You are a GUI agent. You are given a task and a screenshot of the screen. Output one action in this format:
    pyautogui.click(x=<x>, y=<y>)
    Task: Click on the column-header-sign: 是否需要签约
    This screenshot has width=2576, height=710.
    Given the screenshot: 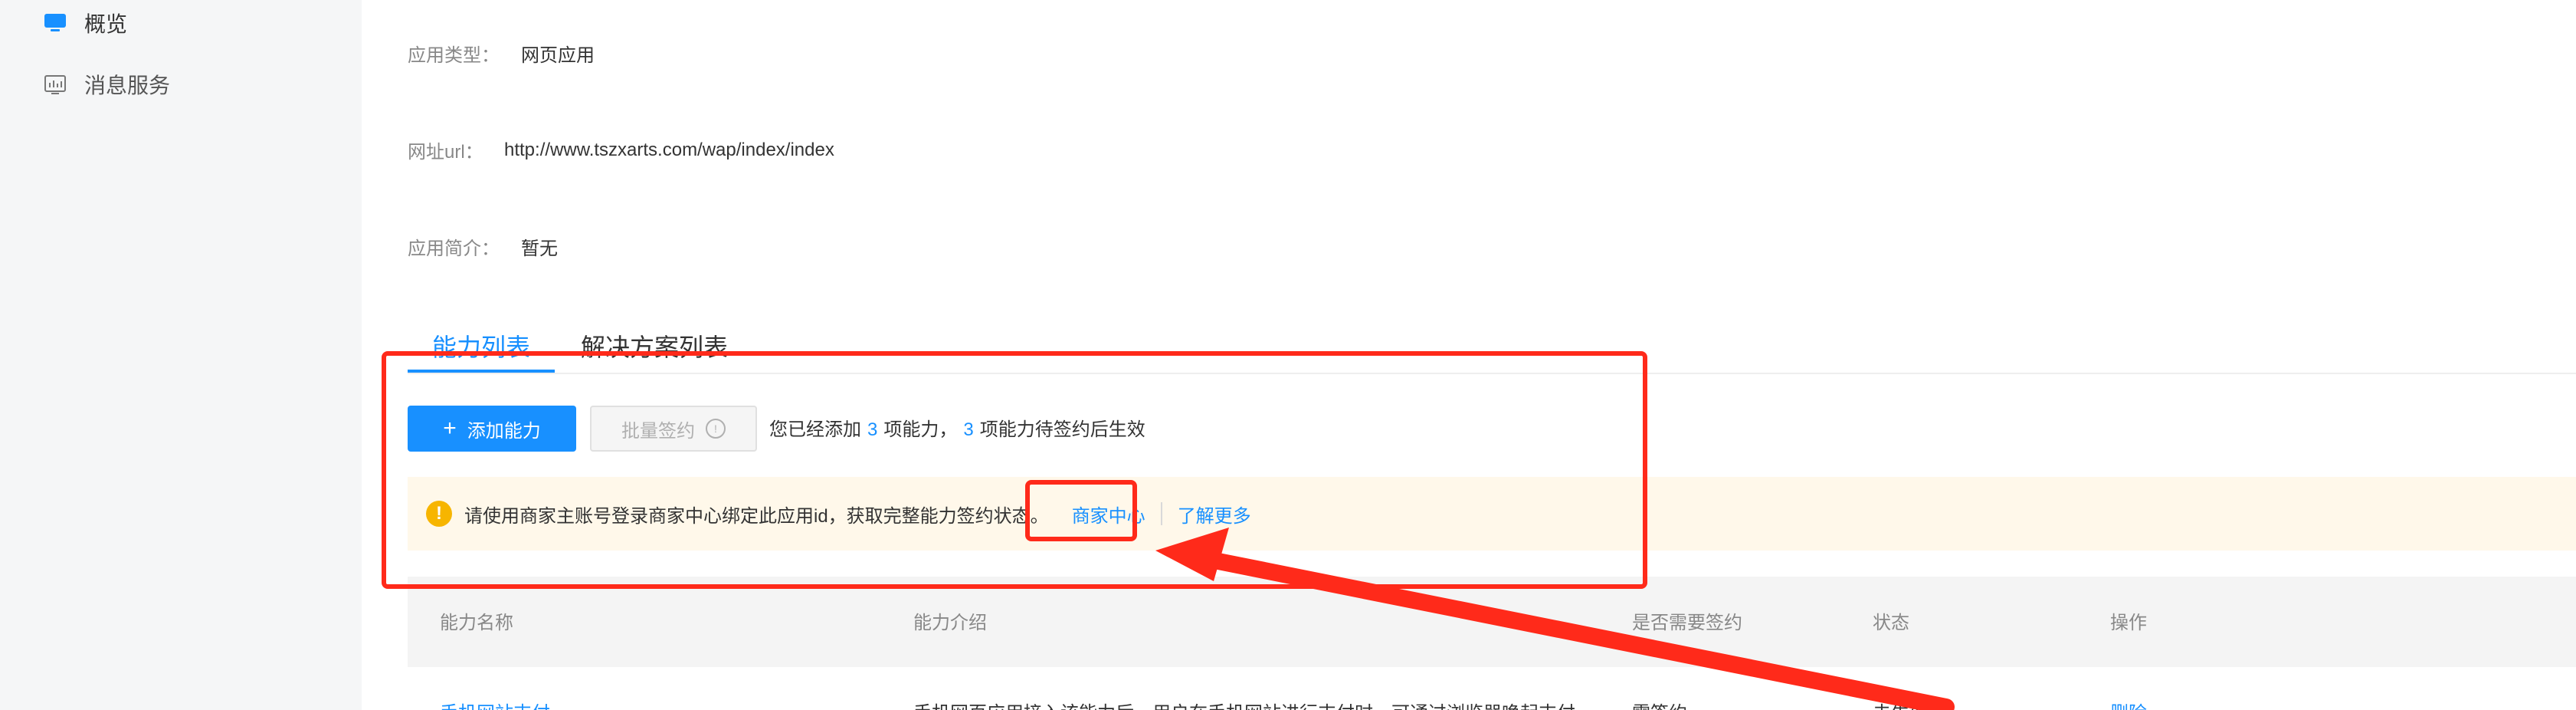 What is the action you would take?
    pyautogui.click(x=1687, y=623)
    